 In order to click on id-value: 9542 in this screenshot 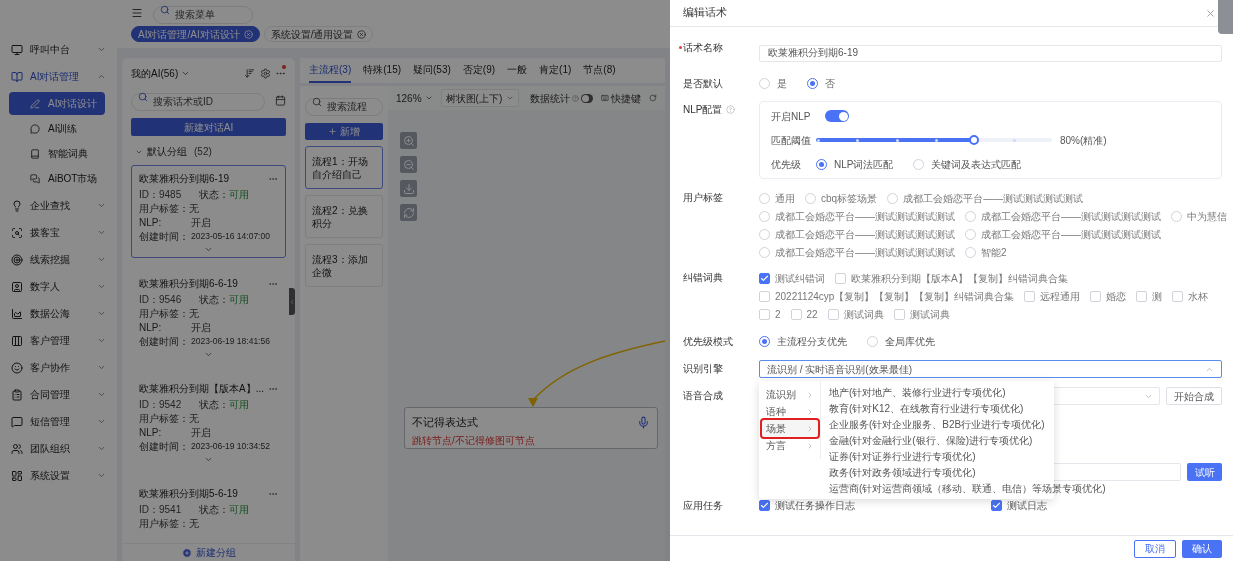, I will do `click(171, 404)`.